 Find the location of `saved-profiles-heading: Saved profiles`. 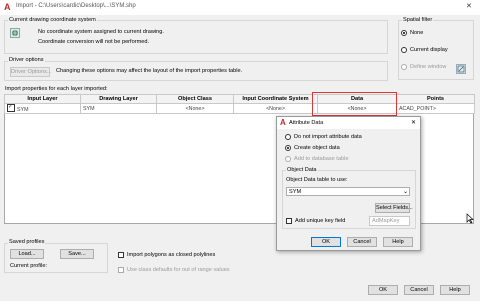

saved-profiles-heading: Saved profiles is located at coordinates (27, 242).